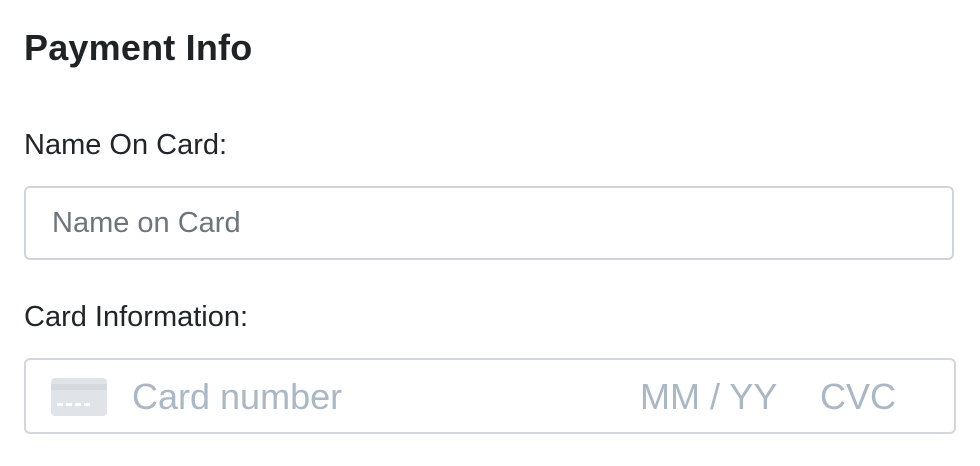 This screenshot has width=980, height=466. What do you see at coordinates (237, 396) in the screenshot?
I see `card-number-field: Card number` at bounding box center [237, 396].